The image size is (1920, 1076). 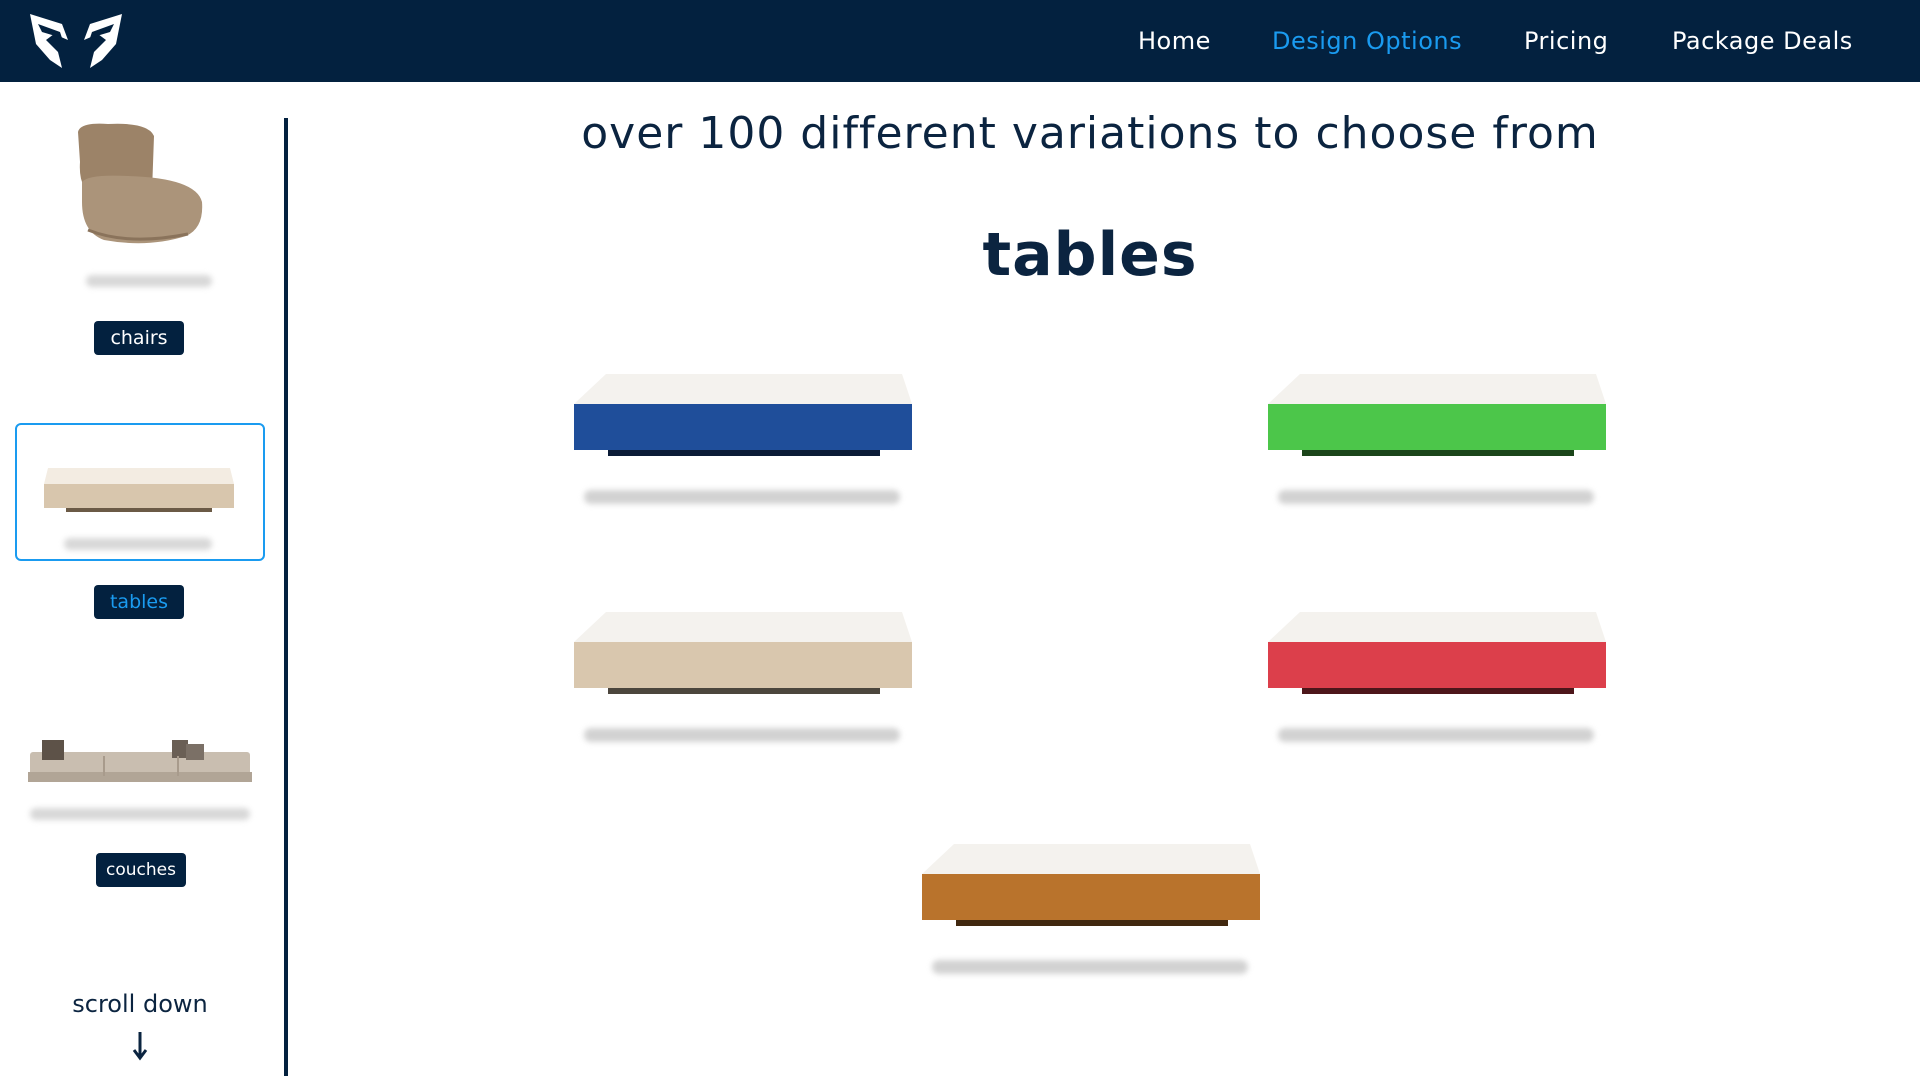 What do you see at coordinates (1367, 41) in the screenshot?
I see `nav-design-options: Design Options` at bounding box center [1367, 41].